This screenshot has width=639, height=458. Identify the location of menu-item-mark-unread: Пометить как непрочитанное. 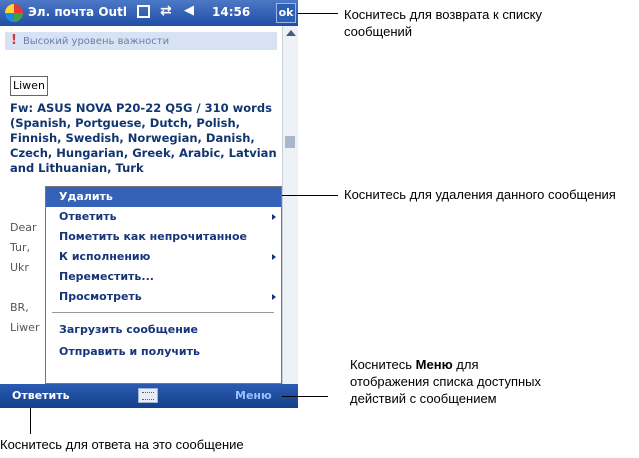
(163, 237).